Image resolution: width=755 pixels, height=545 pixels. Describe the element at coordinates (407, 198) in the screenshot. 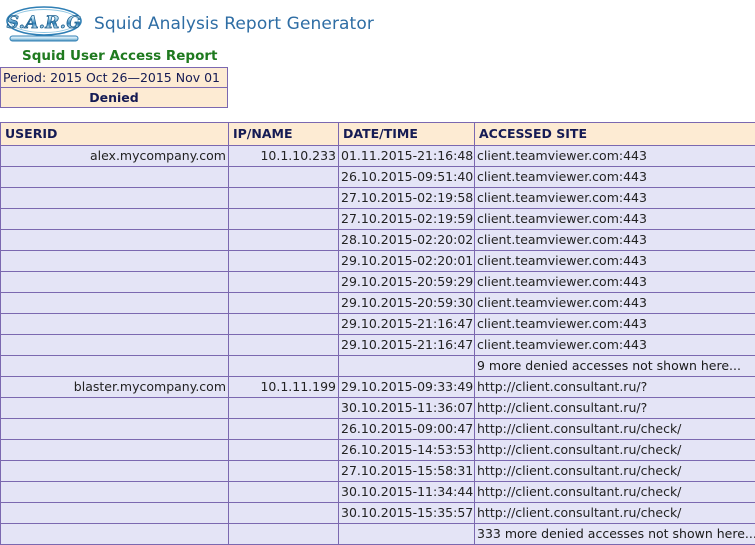

I see `cell-date-time: 27.10.2015-02:19:58` at that location.